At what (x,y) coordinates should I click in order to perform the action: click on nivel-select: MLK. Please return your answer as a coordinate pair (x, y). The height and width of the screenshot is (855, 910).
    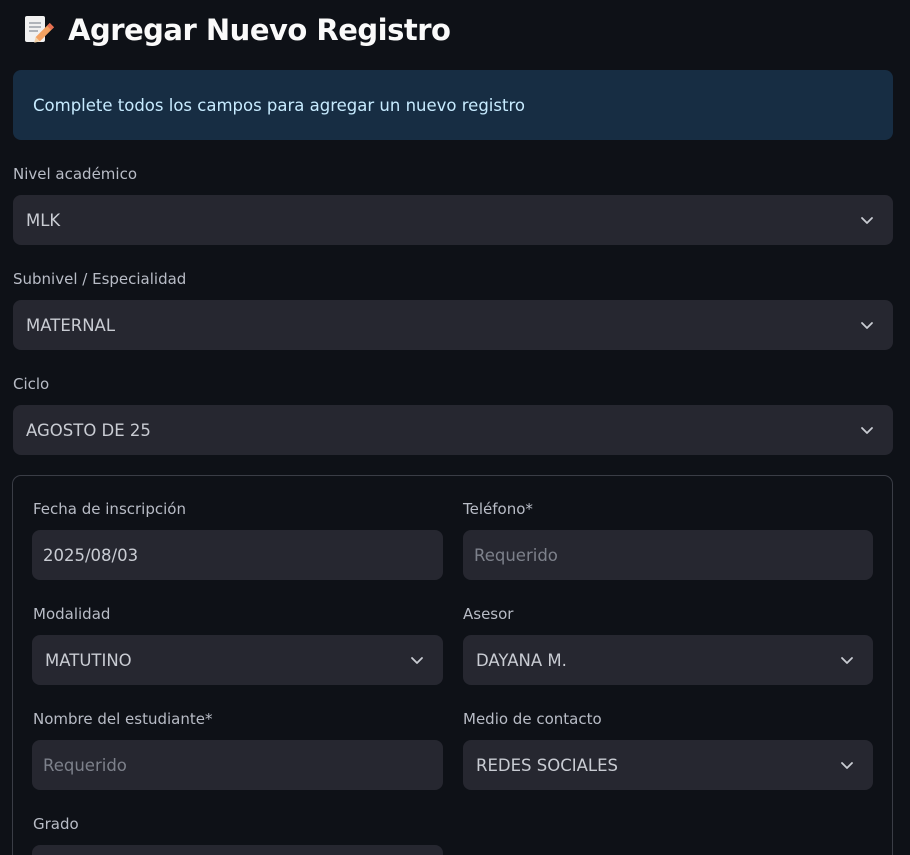
    Looking at the image, I should click on (453, 220).